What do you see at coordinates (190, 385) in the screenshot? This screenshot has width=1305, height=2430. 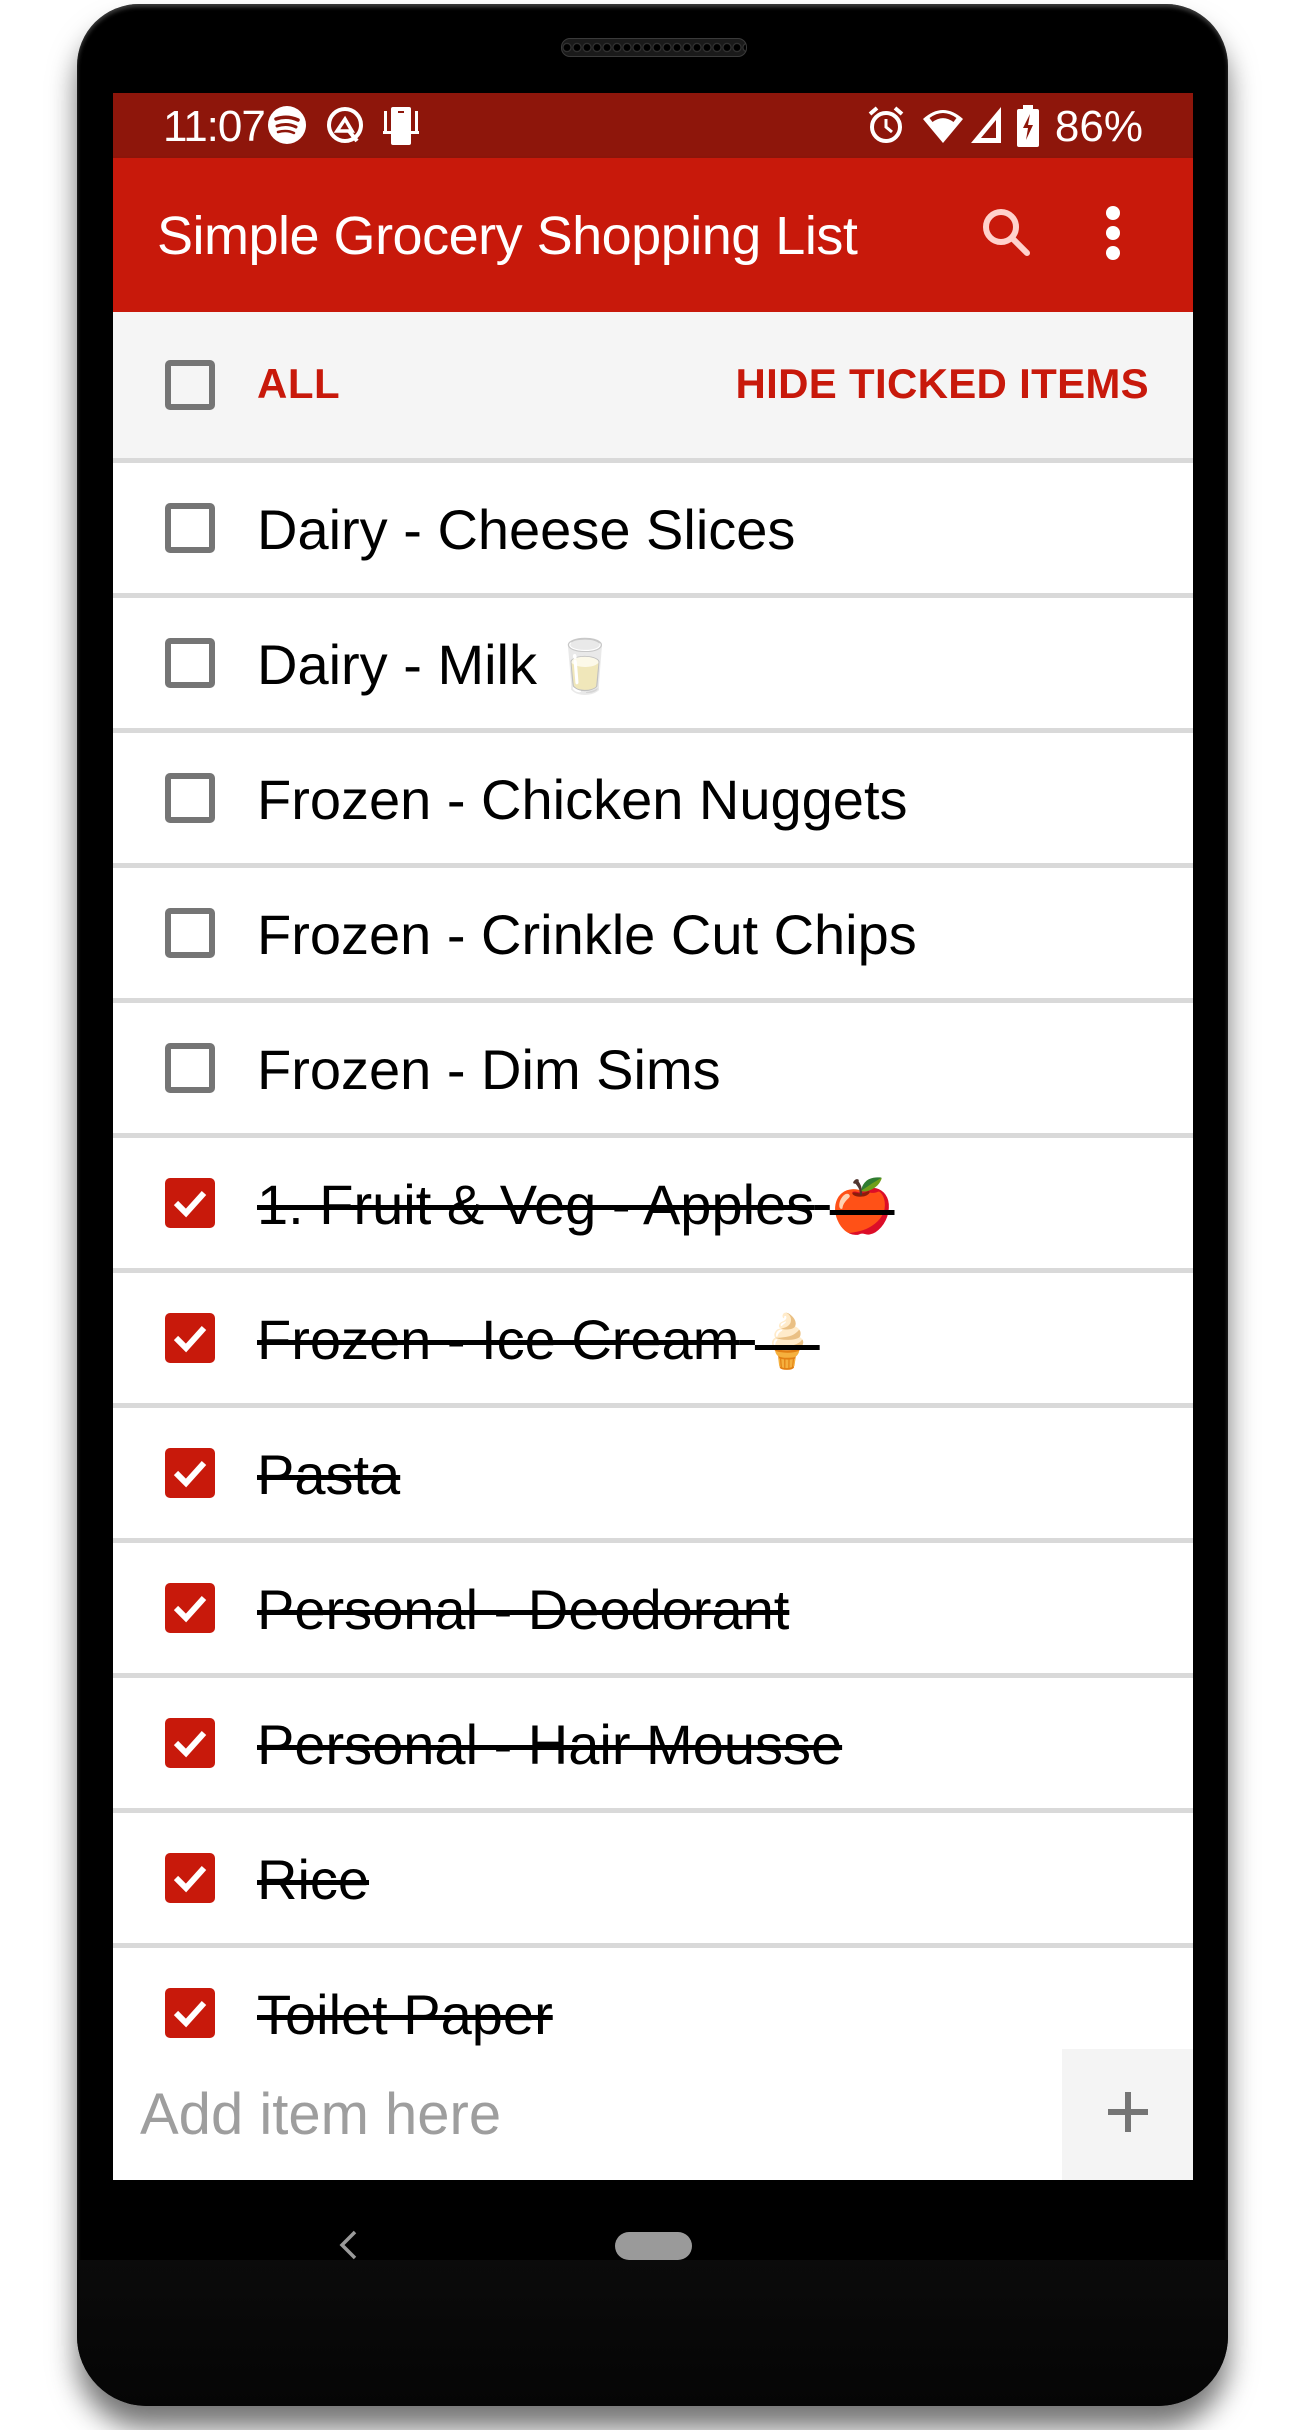 I see `select-all-checkbox` at bounding box center [190, 385].